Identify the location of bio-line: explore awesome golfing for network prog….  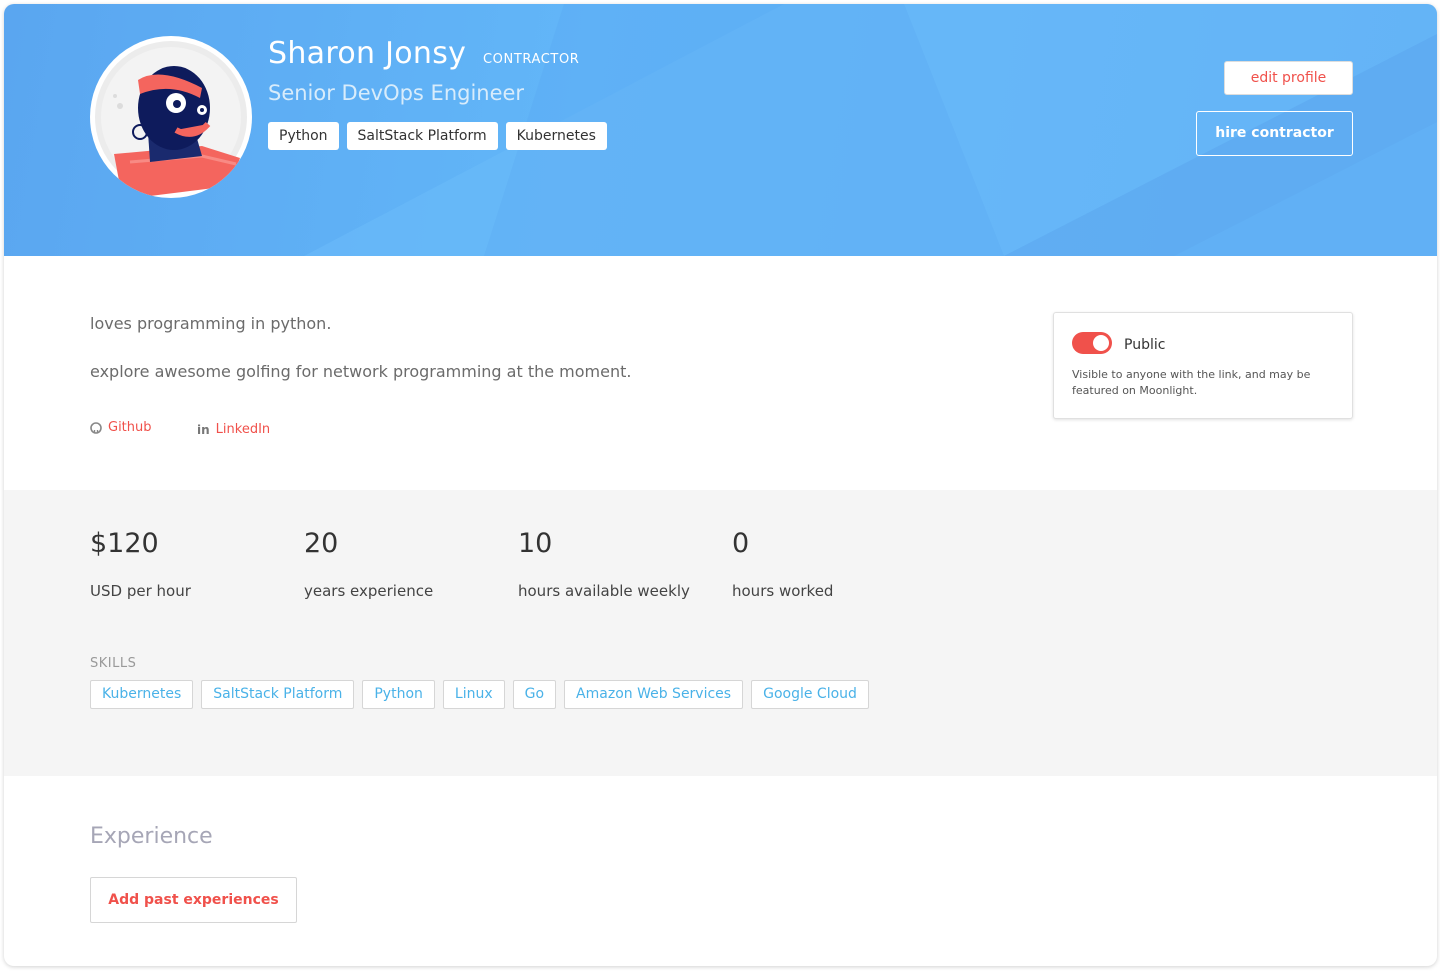
(361, 371).